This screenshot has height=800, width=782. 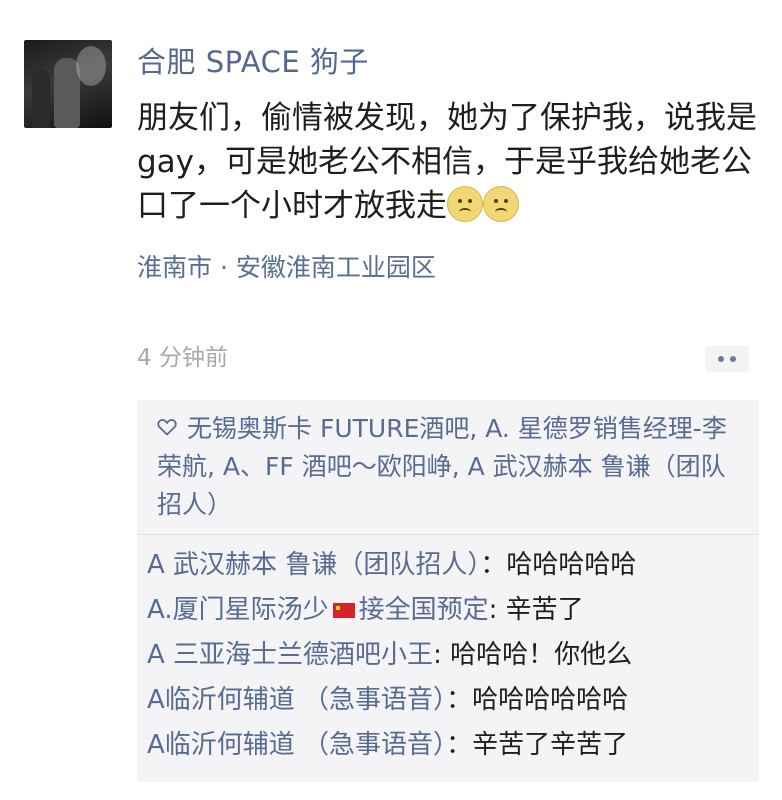 I want to click on comment-item: A 武汉赫本 鲁谦（团队招人）：哈哈哈哈哈, so click(x=447, y=565).